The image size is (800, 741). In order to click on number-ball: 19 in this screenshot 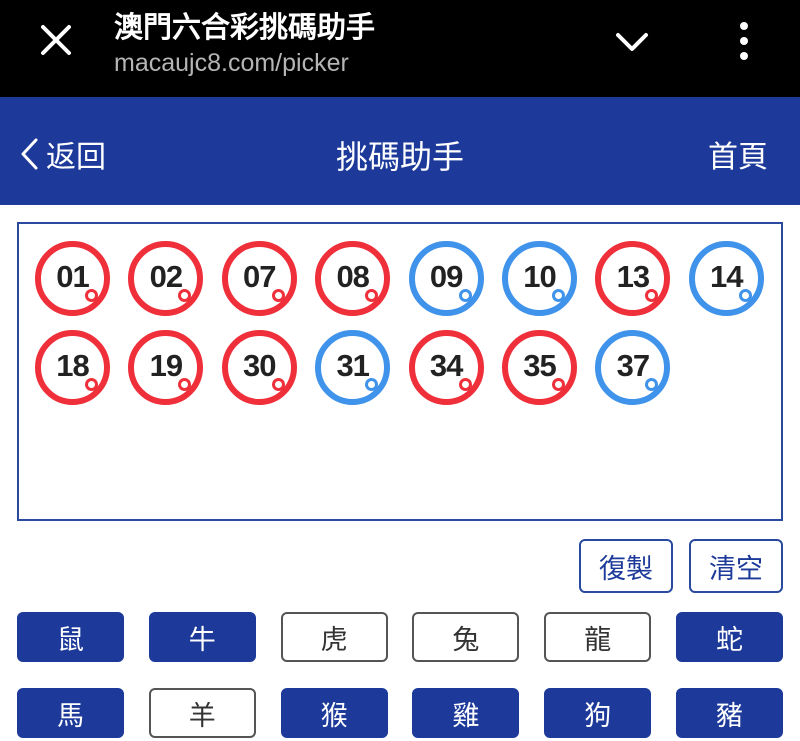, I will do `click(166, 367)`.